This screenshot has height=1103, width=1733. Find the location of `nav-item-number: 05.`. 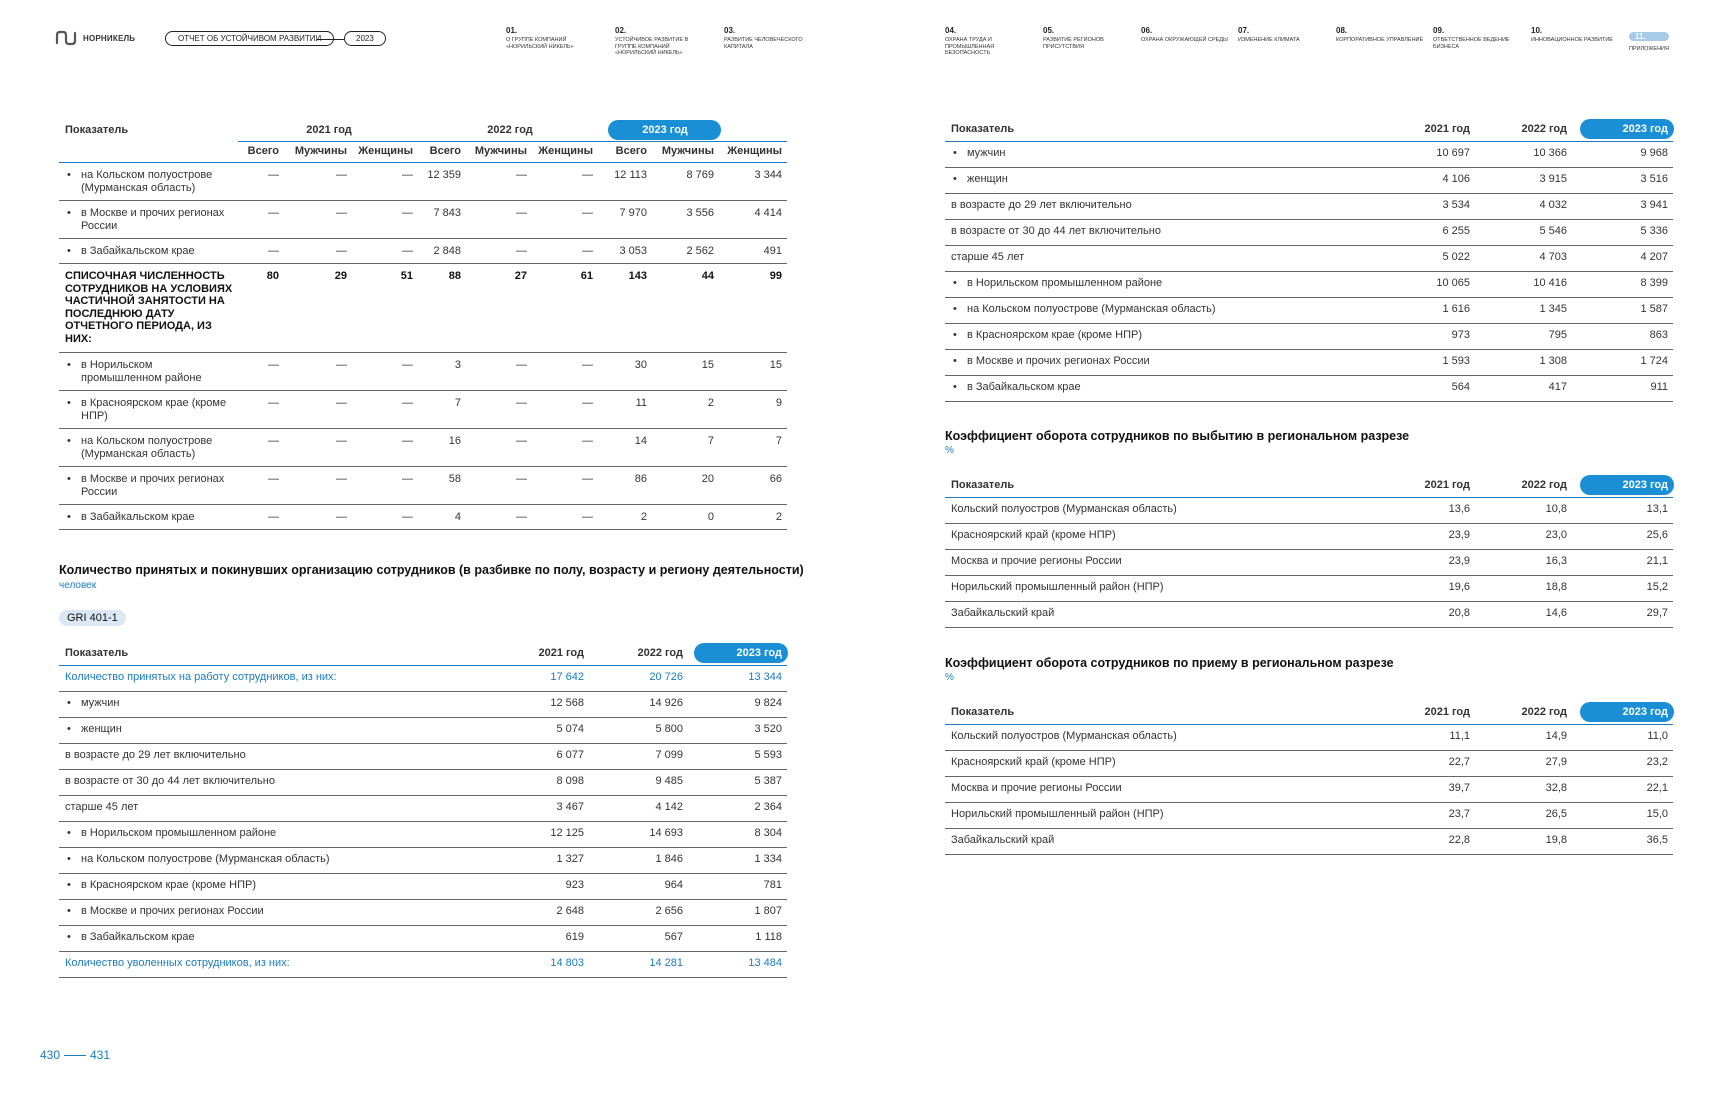

nav-item-number: 05. is located at coordinates (1049, 30).